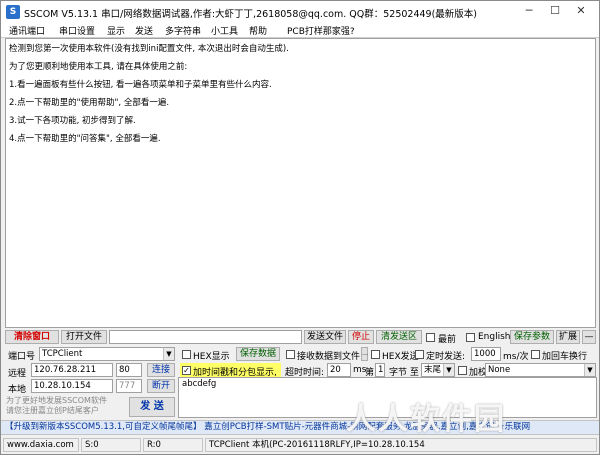 This screenshot has width=600, height=455. What do you see at coordinates (329, 357) in the screenshot?
I see `receive-to-file-label: 接收数据到文件` at bounding box center [329, 357].